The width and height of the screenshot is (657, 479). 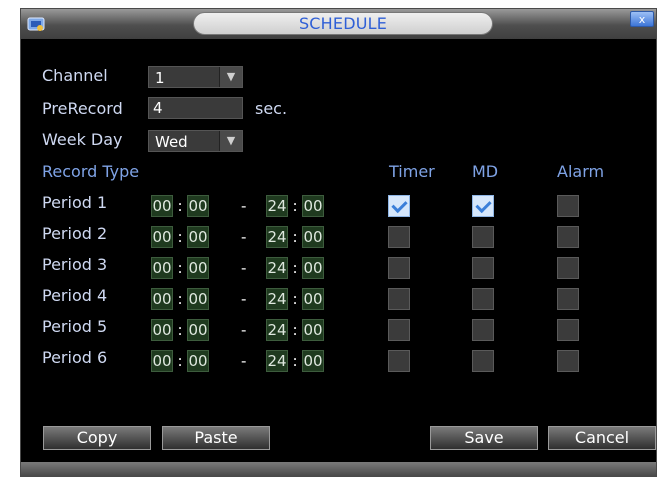 I want to click on window-title: SCHEDULE, so click(x=343, y=23).